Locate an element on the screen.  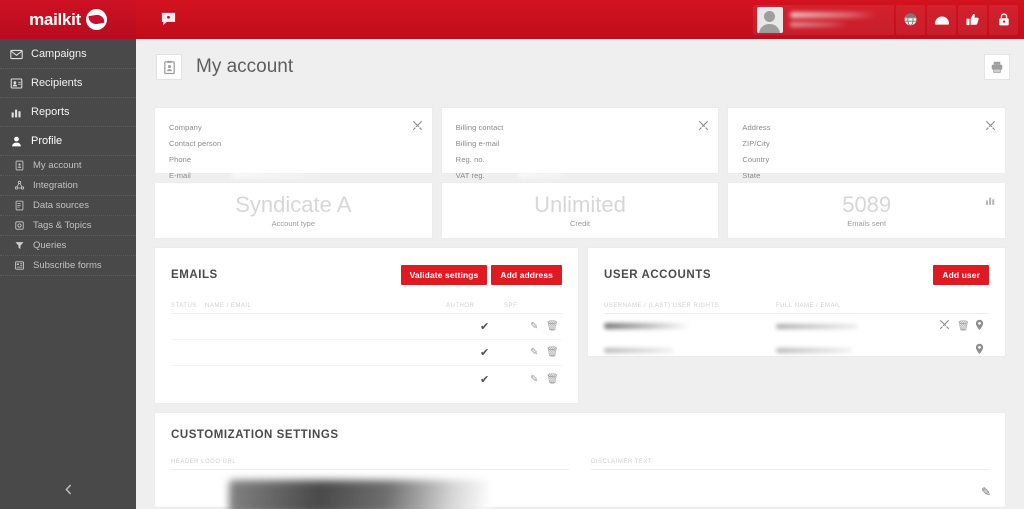
table-row: 🗑 is located at coordinates (796, 326).